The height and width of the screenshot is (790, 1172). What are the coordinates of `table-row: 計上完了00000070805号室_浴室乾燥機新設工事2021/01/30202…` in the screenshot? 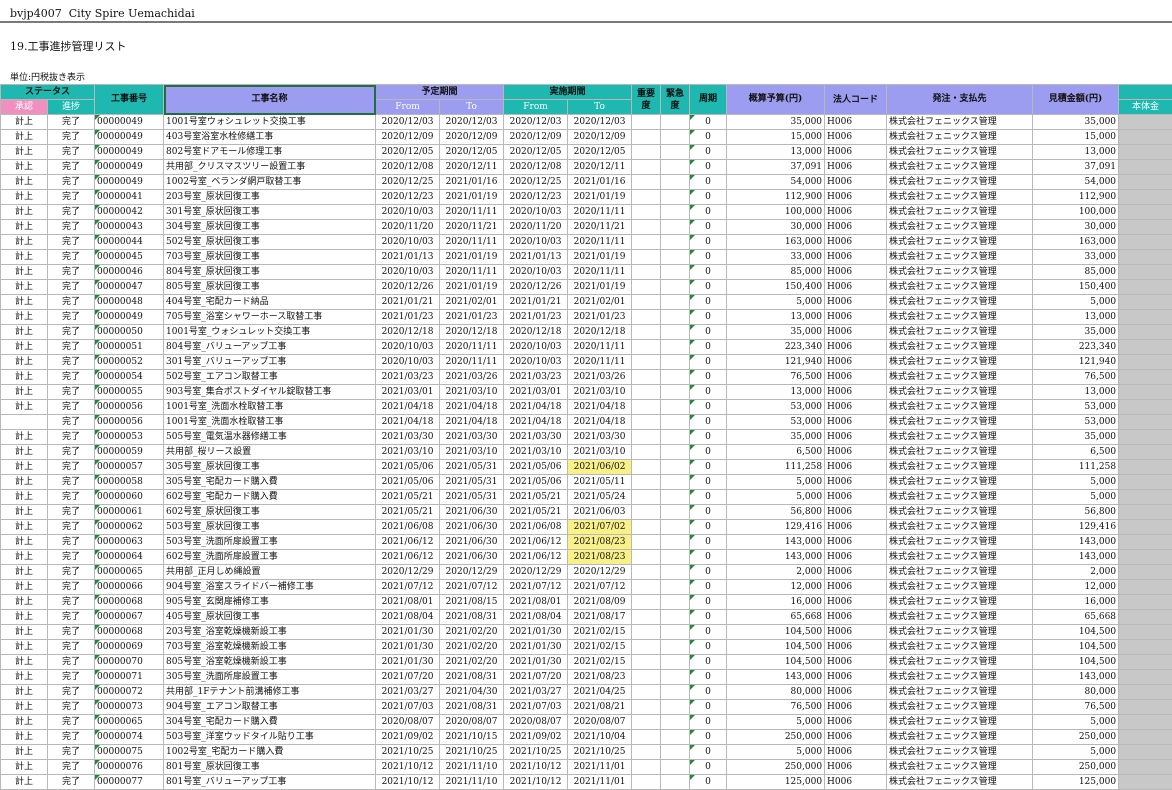 It's located at (586, 662).